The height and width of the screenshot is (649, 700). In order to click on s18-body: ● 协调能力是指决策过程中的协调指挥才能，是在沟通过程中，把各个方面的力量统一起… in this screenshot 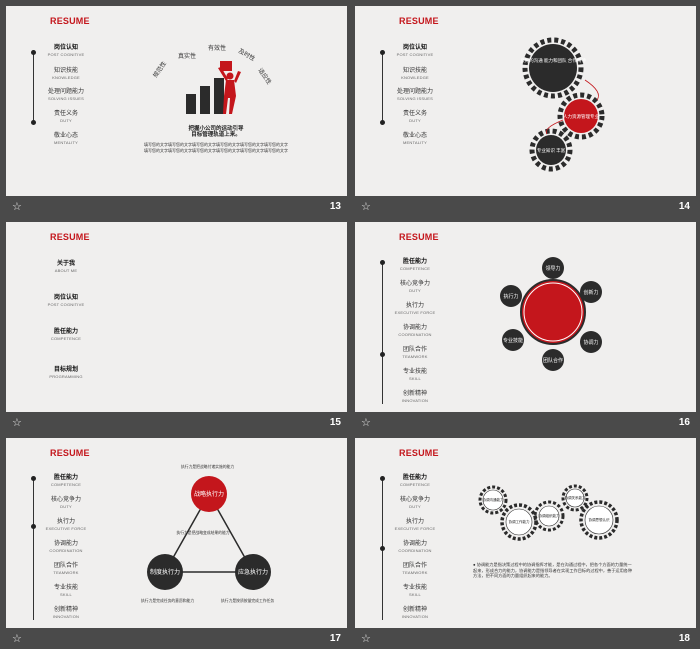, I will do `click(553, 570)`.